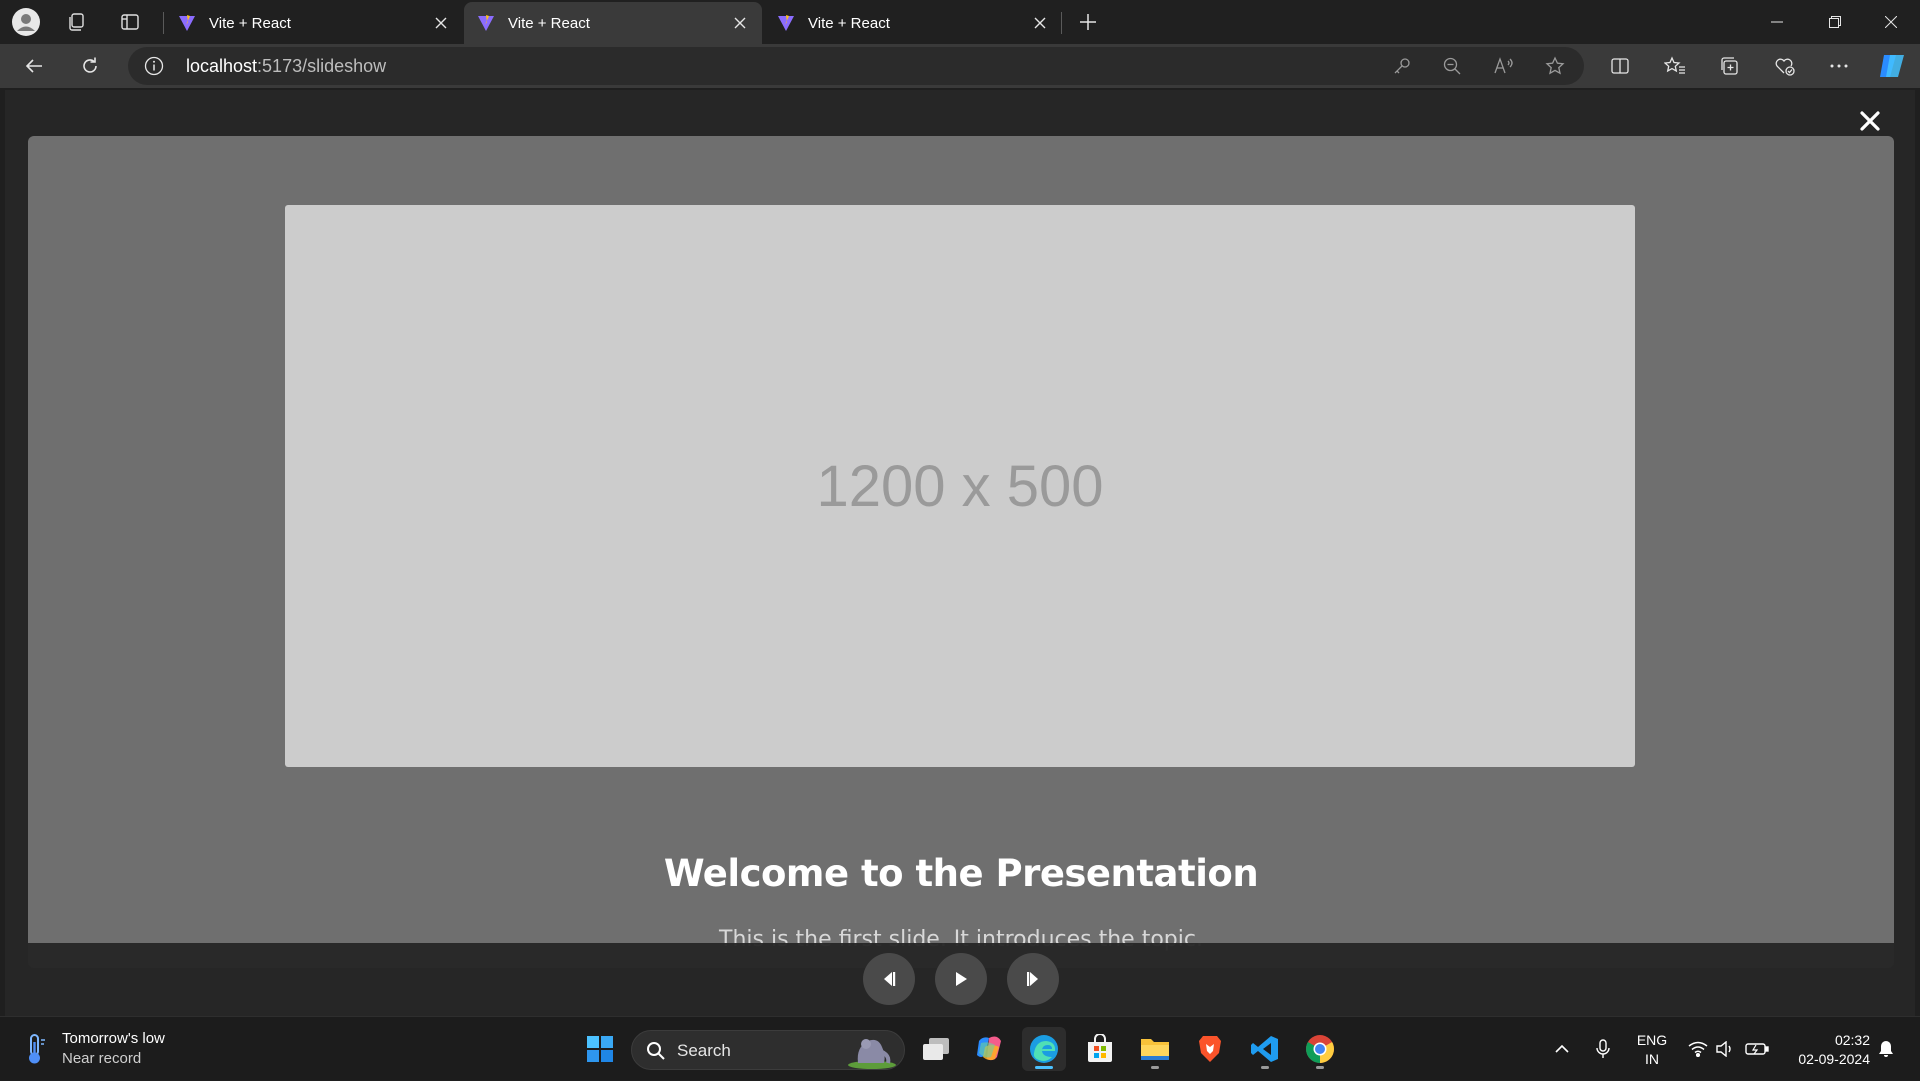 The width and height of the screenshot is (1920, 1081). Describe the element at coordinates (1891, 22) in the screenshot. I see `close-window-button` at that location.